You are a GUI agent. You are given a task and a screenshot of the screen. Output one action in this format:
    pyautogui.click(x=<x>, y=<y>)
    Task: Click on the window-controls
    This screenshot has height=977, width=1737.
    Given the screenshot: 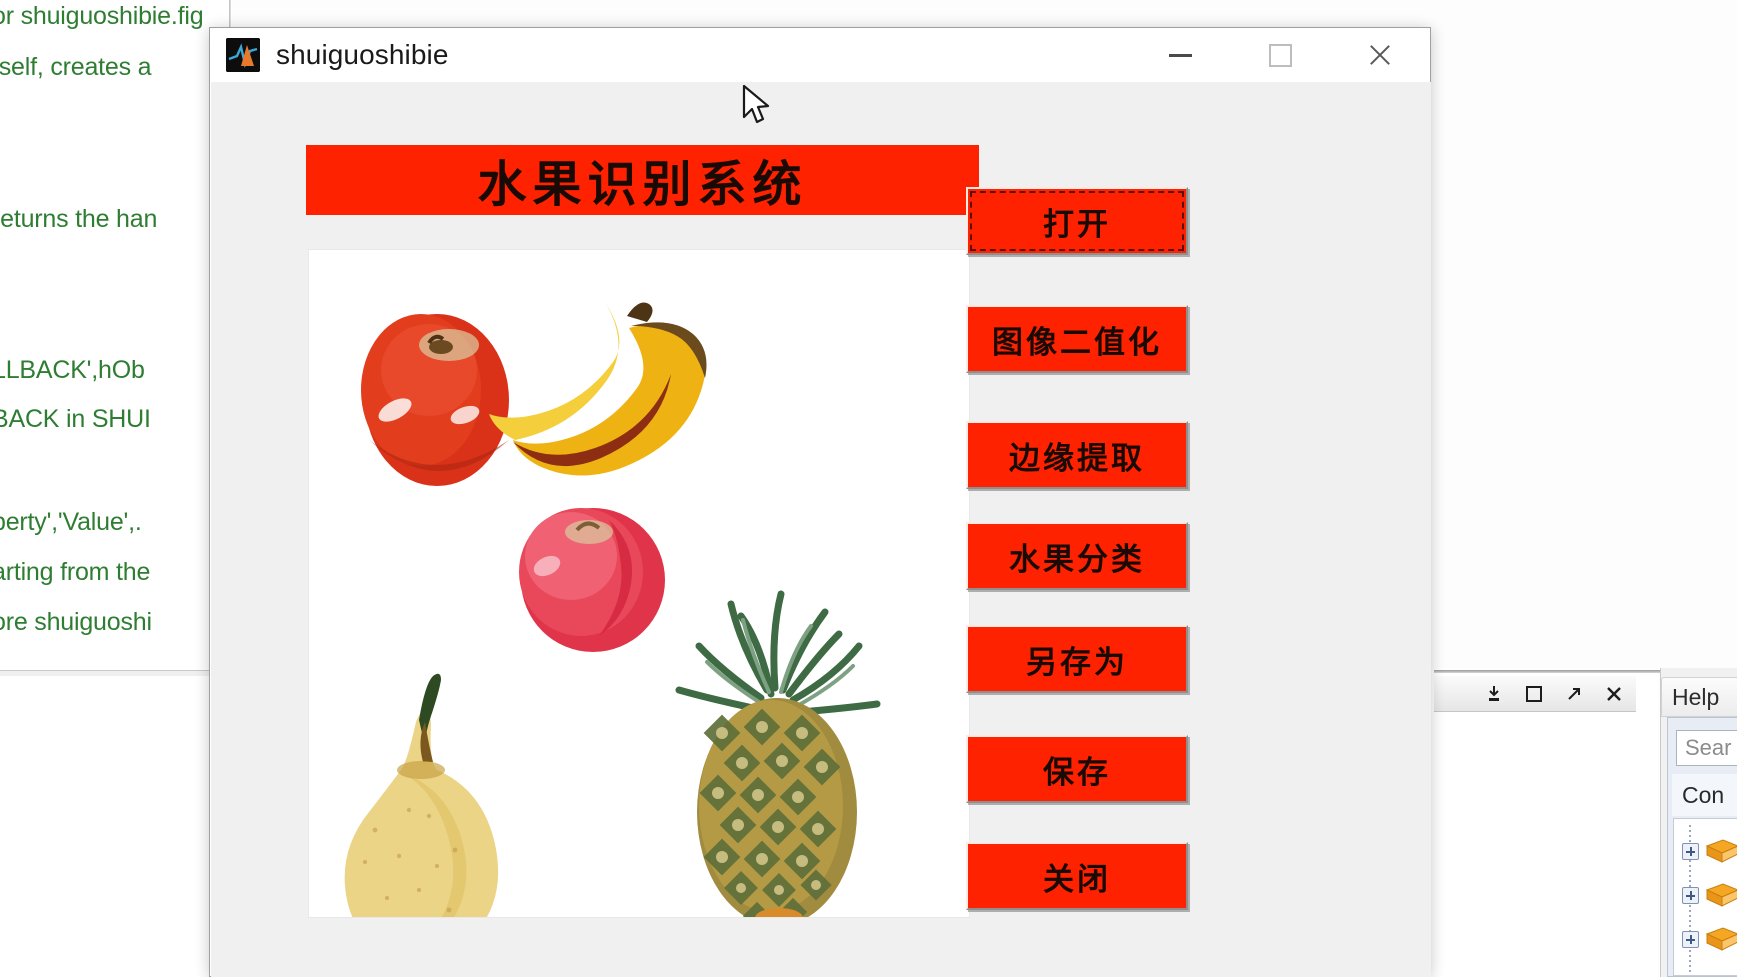 What is the action you would take?
    pyautogui.click(x=1280, y=55)
    